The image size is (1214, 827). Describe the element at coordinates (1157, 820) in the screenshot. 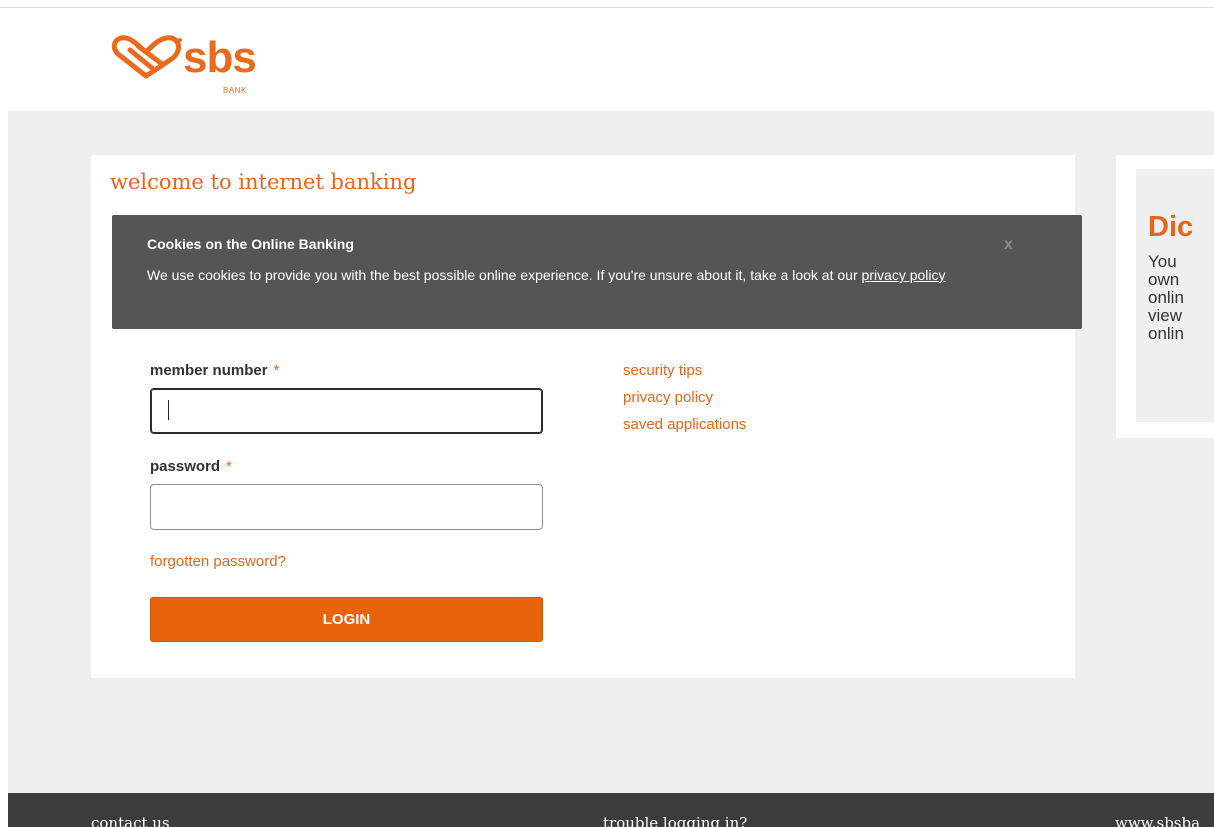

I see `footer-website-link: www.sbsba` at that location.